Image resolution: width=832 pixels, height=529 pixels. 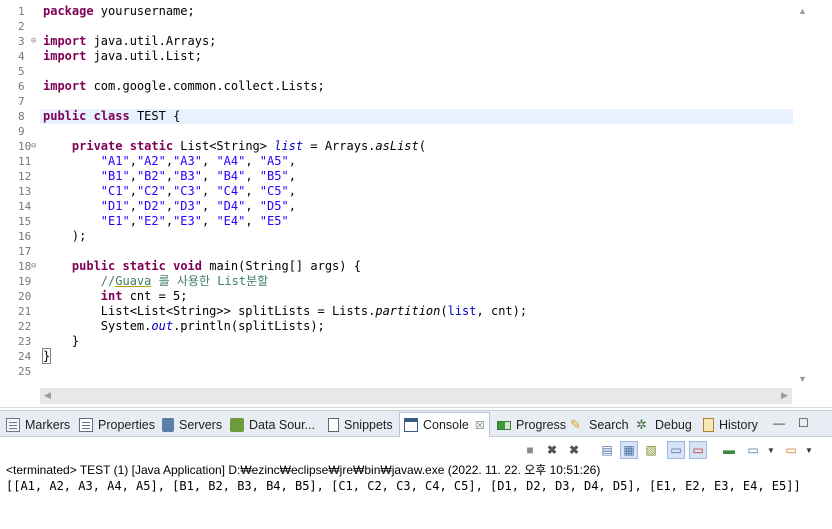 I want to click on line-number-text: 24, so click(x=25, y=356).